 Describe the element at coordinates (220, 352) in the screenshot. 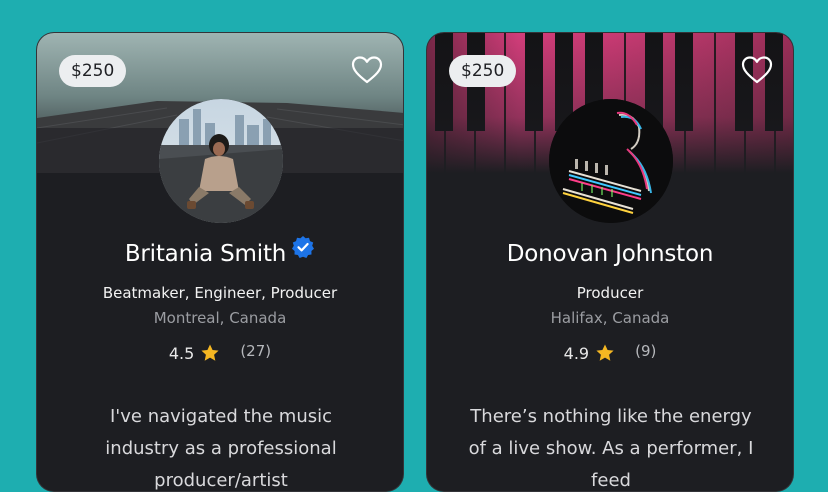

I see `rating: 4.5 (27)` at that location.